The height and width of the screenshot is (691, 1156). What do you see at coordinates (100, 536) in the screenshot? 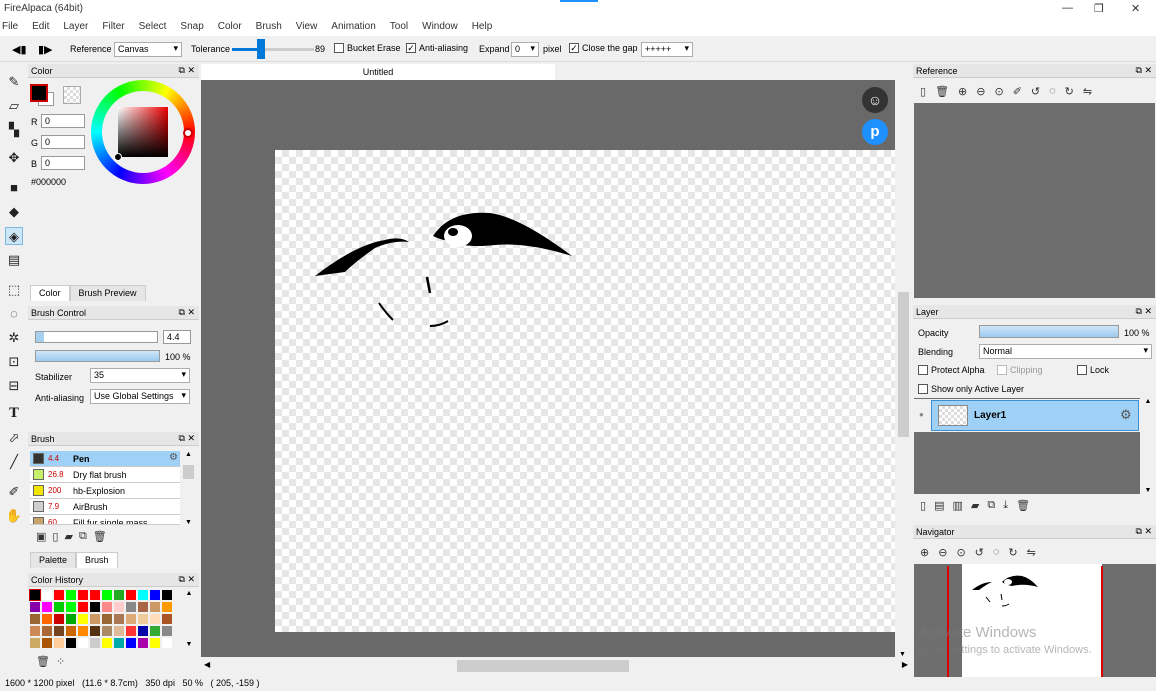
I see `brush-delete-icon: 🗑` at bounding box center [100, 536].